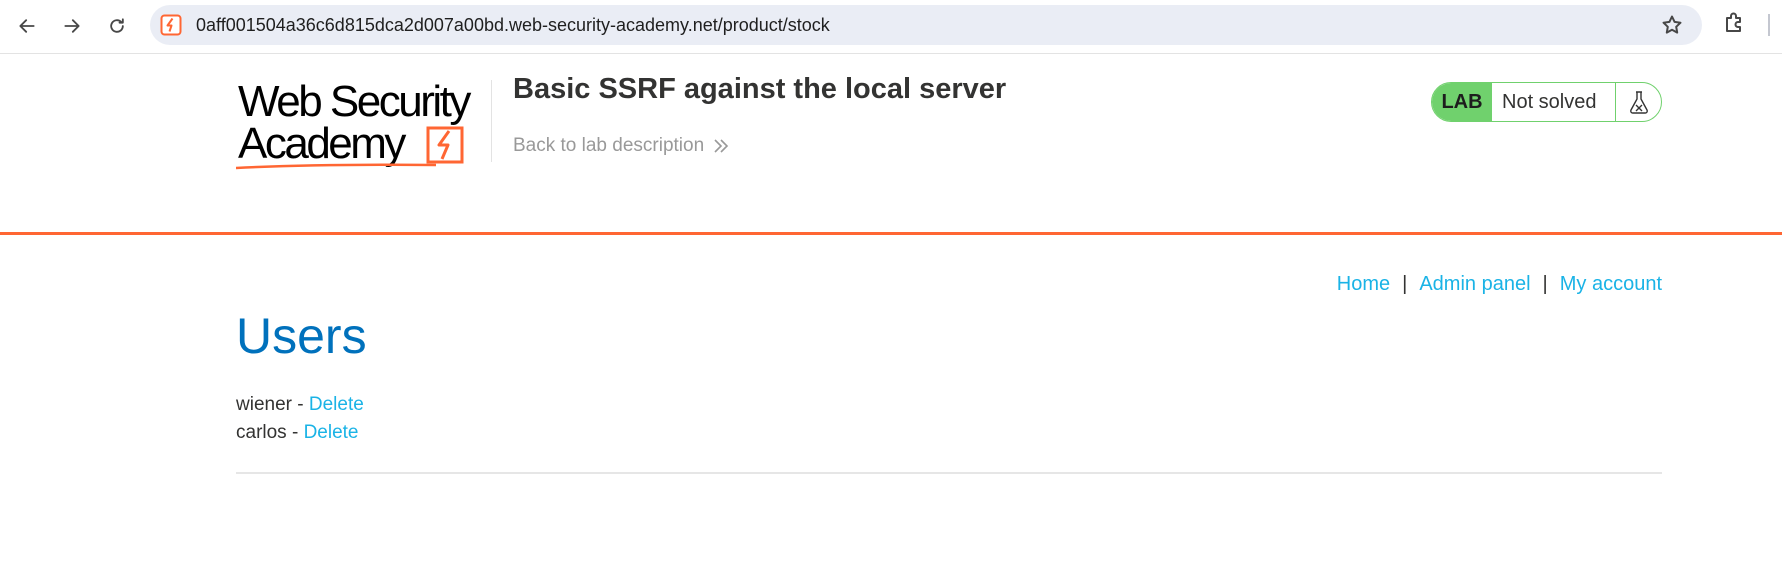  I want to click on bookmark-star-icon, so click(1672, 25).